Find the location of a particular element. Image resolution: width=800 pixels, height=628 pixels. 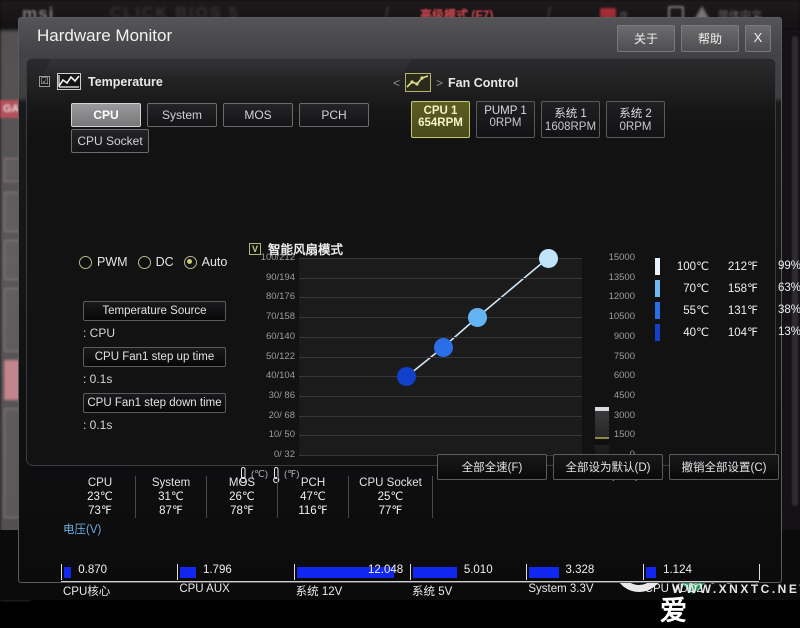

voltage-baseline is located at coordinates (410, 581).